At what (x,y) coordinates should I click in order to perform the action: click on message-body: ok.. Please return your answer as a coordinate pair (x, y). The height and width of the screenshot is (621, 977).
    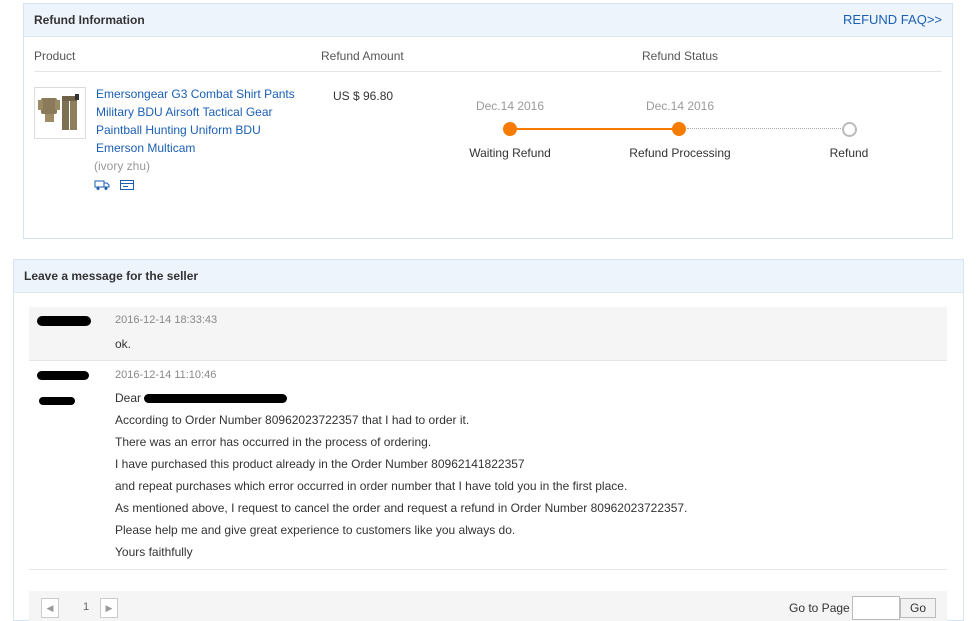
    Looking at the image, I should click on (123, 344).